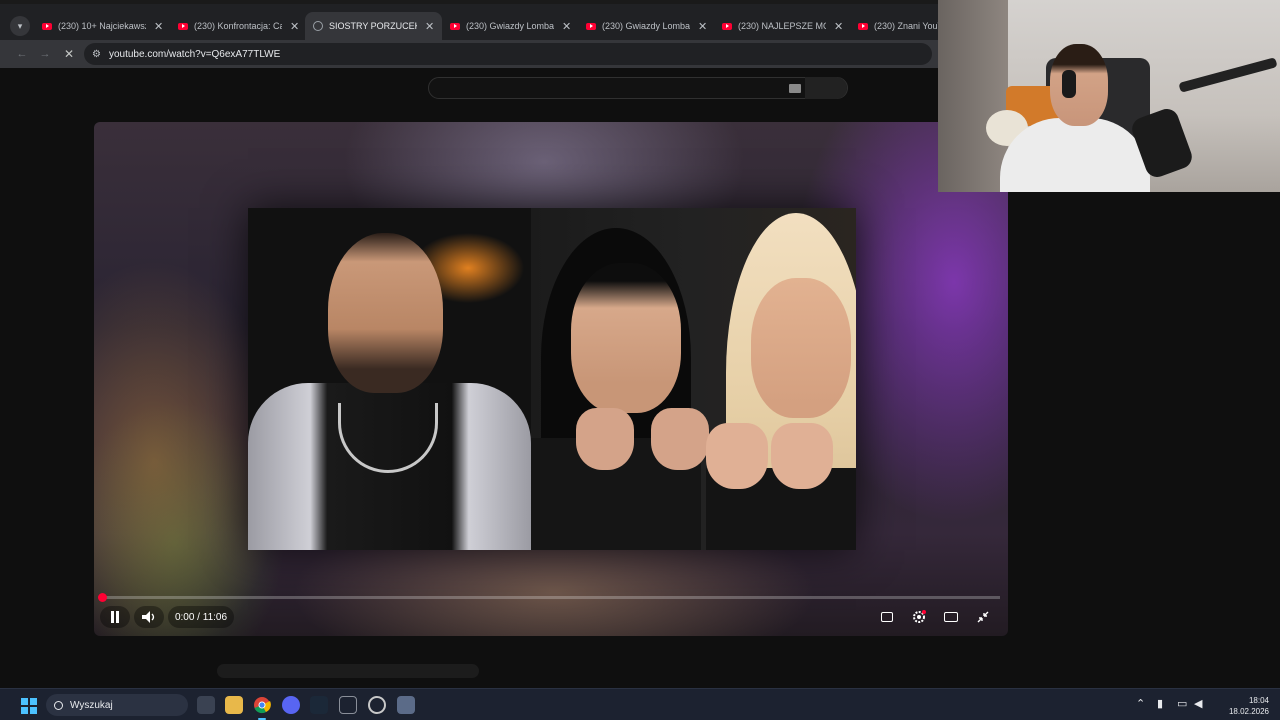 The width and height of the screenshot is (1280, 720). What do you see at coordinates (1109, 96) in the screenshot?
I see `webcam-overlay` at bounding box center [1109, 96].